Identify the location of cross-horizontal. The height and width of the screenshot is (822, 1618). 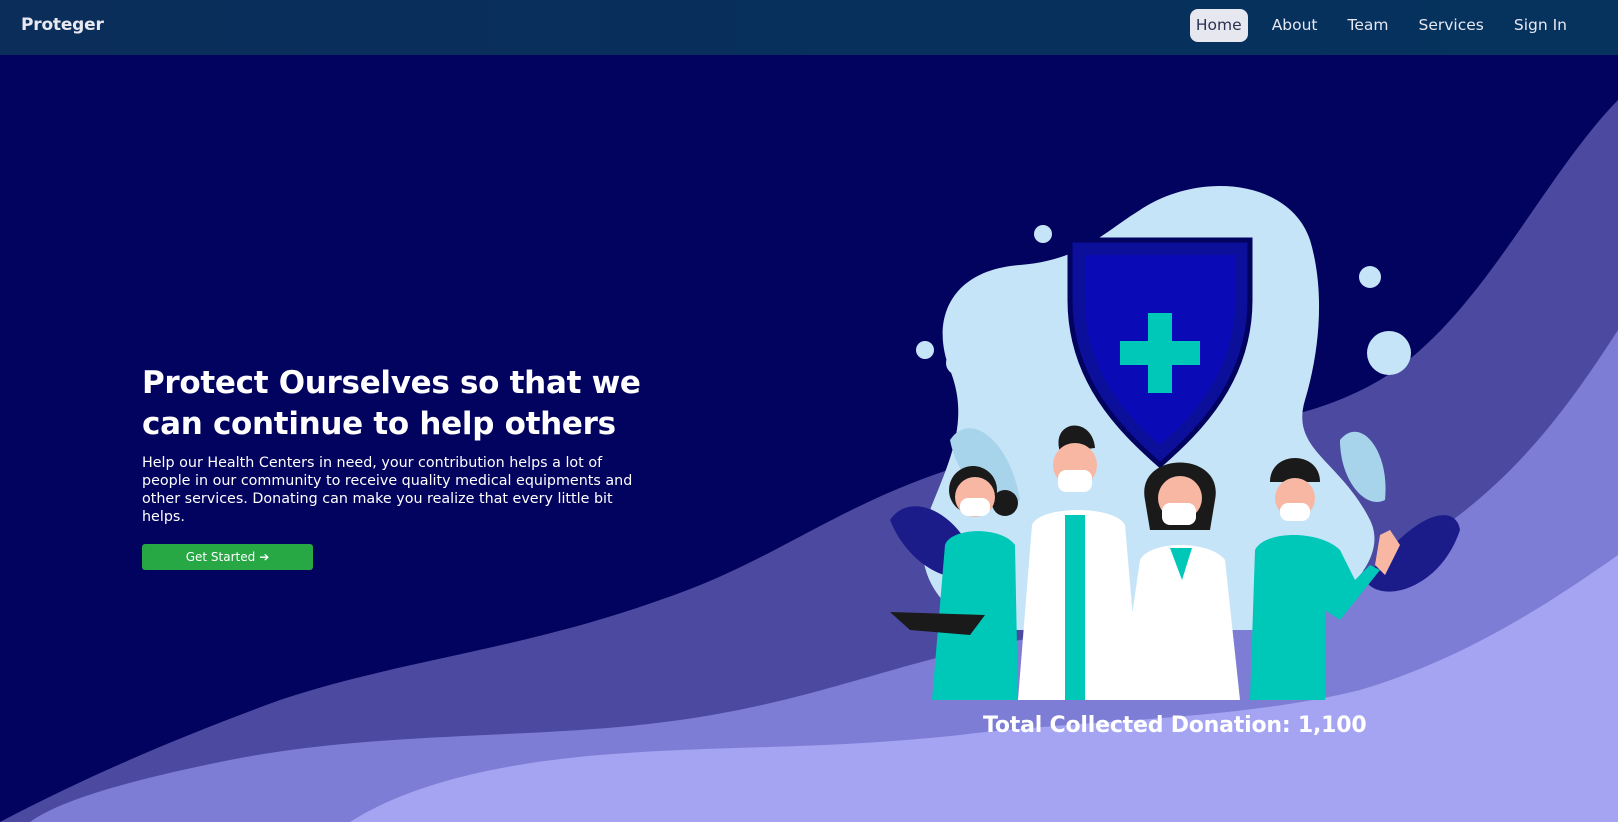
(1160, 353).